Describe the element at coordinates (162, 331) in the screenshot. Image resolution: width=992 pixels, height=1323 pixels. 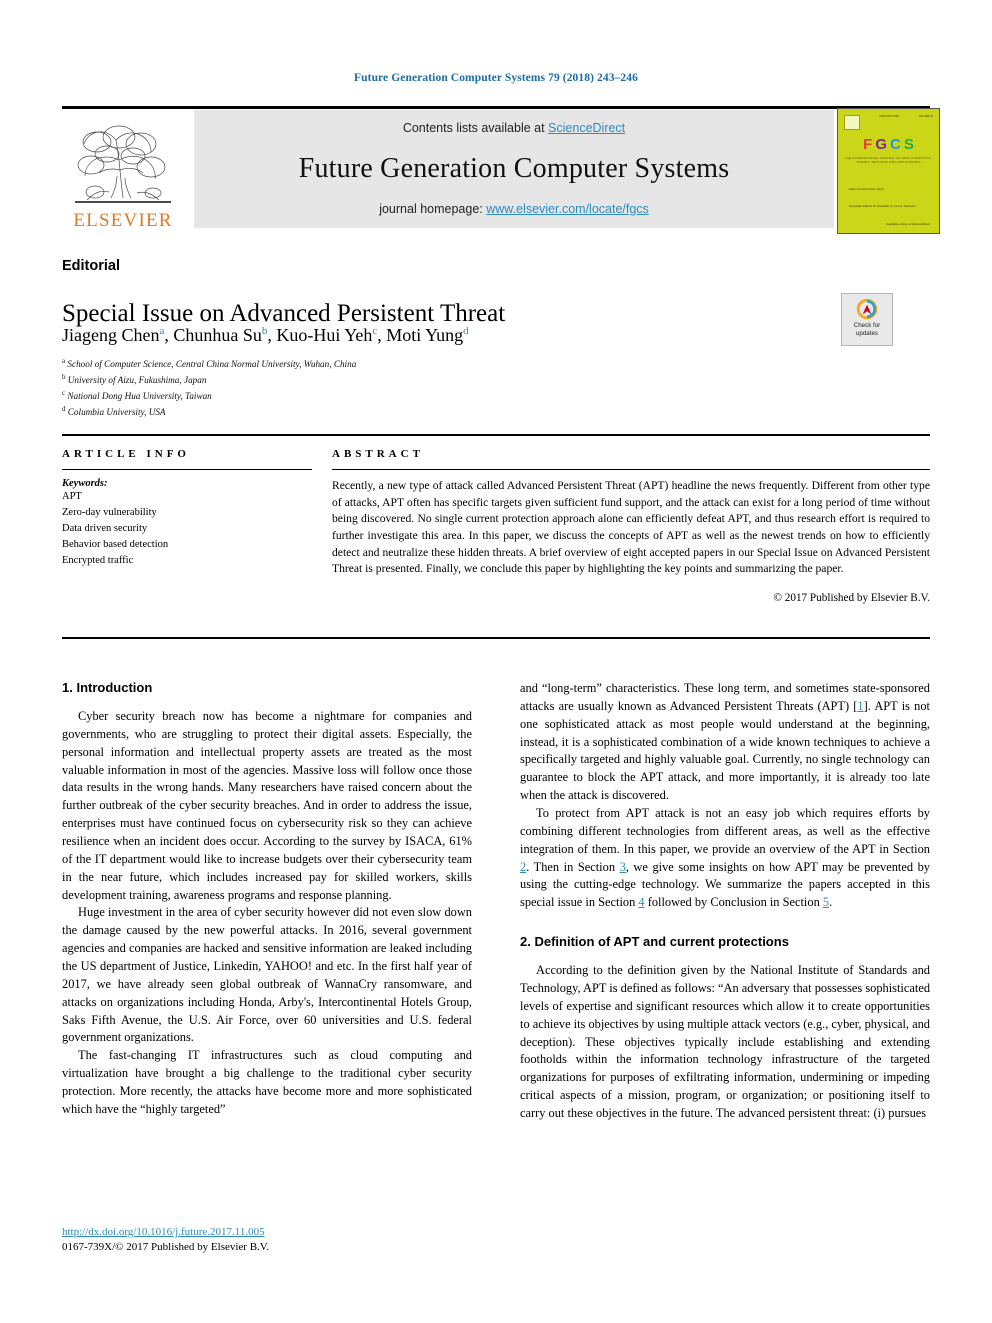
I see `author-marker: a` at that location.